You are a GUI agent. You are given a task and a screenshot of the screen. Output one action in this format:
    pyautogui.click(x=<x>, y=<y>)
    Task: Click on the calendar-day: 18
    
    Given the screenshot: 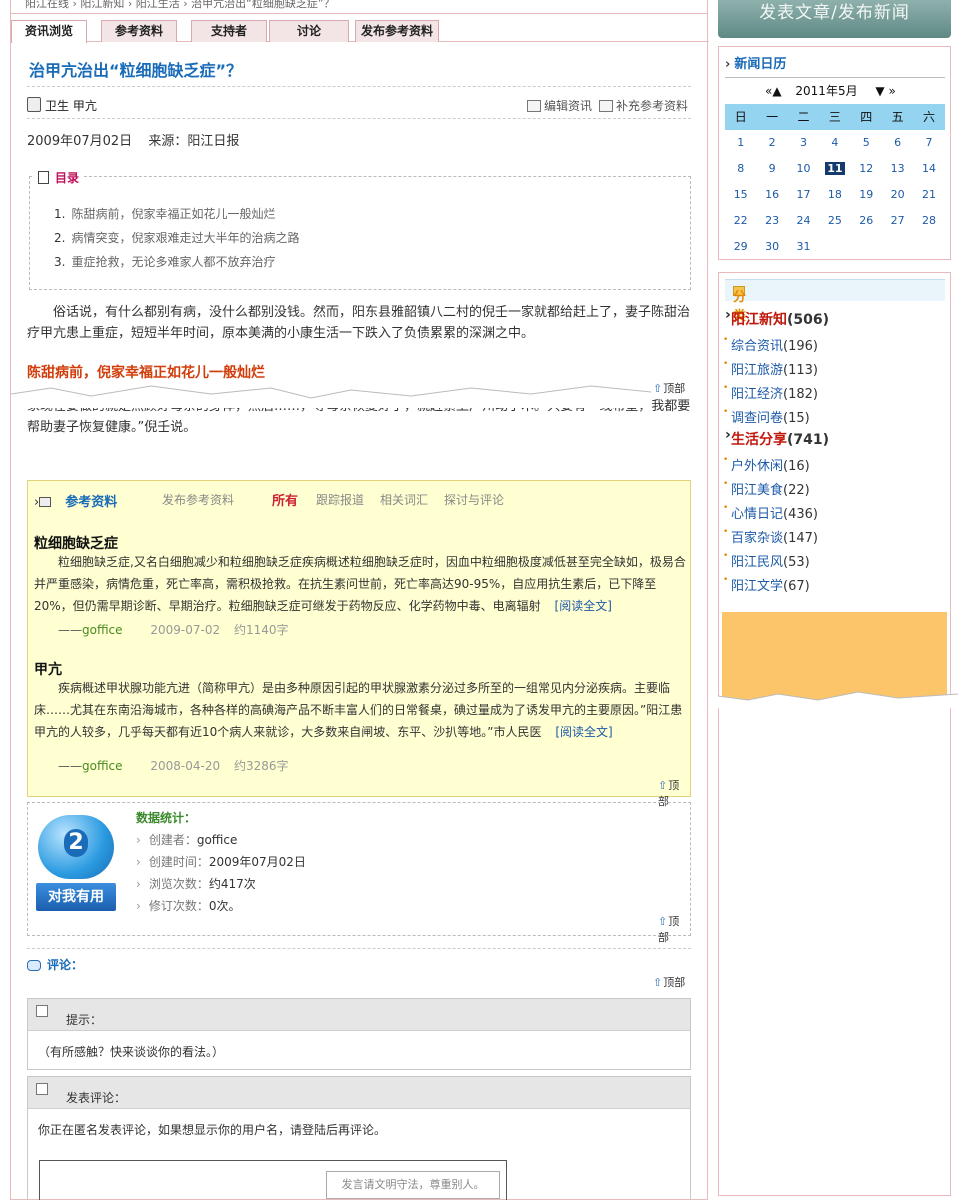 What is the action you would take?
    pyautogui.click(x=834, y=195)
    